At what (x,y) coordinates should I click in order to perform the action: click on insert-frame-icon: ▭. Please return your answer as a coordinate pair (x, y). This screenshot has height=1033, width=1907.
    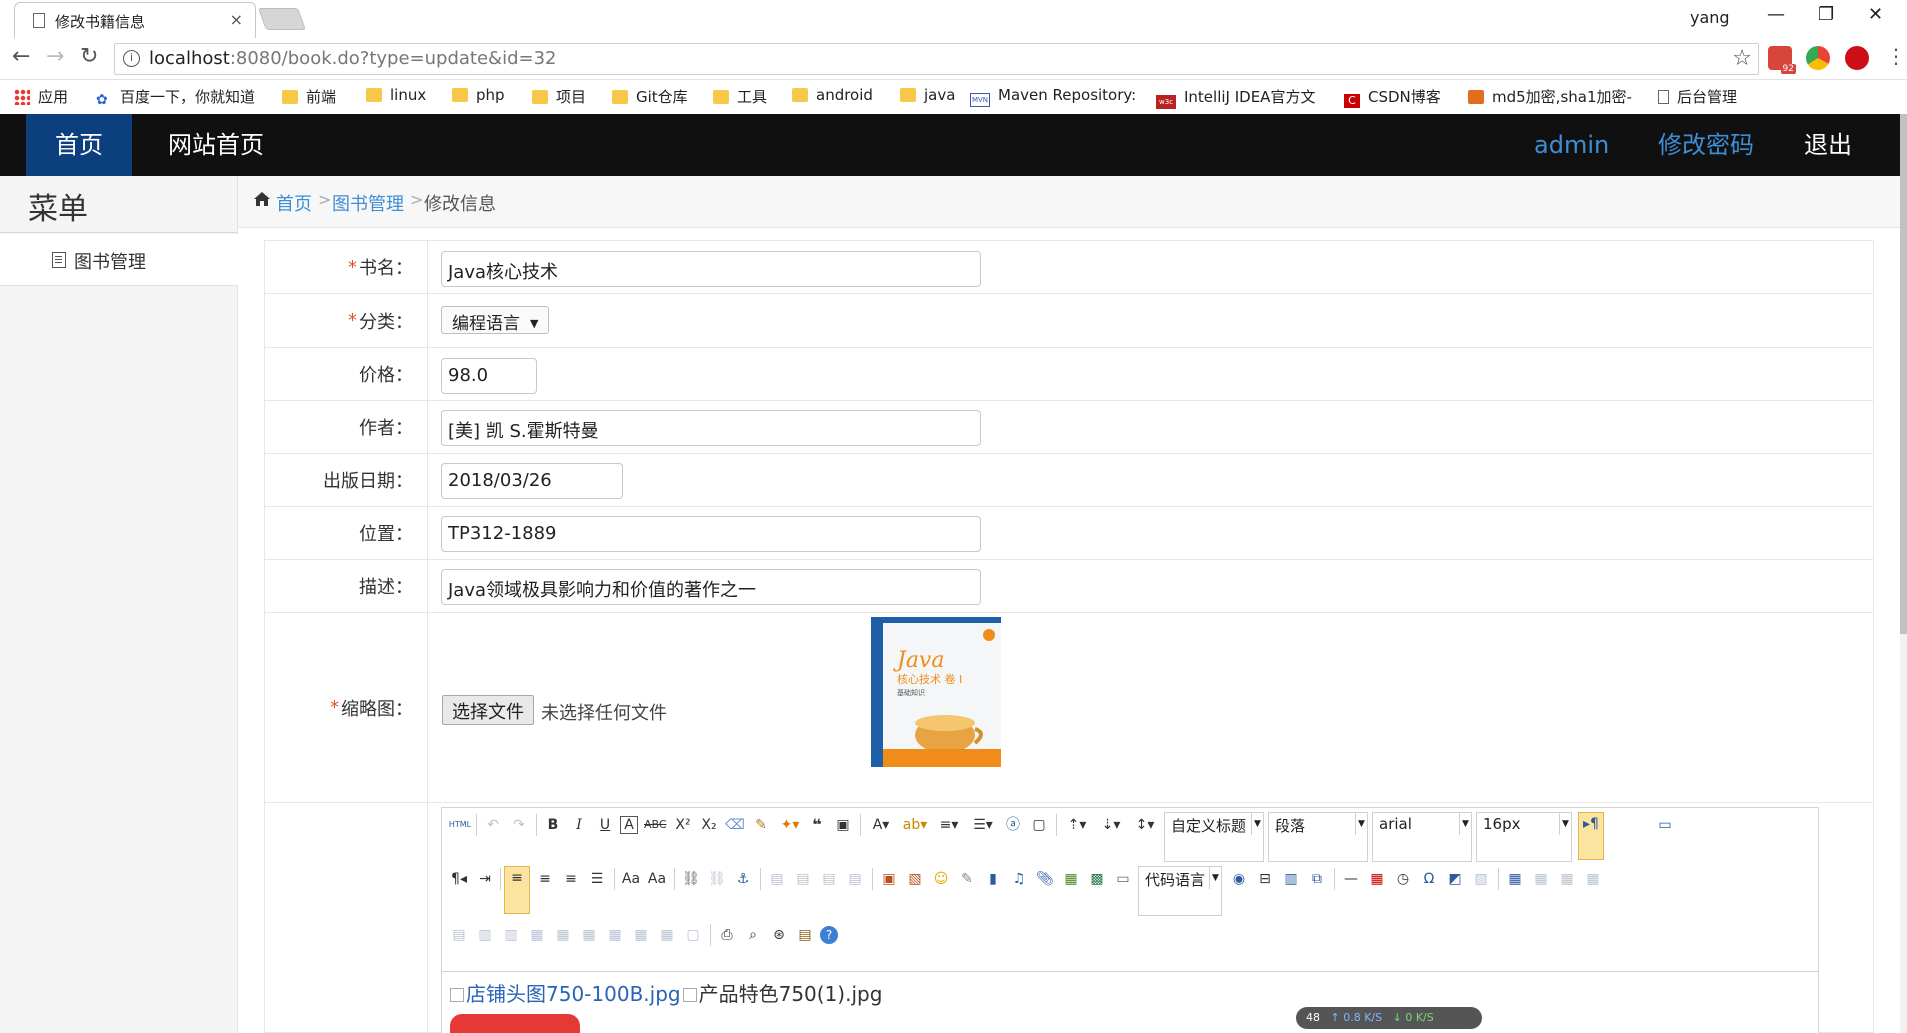
    Looking at the image, I should click on (1123, 879).